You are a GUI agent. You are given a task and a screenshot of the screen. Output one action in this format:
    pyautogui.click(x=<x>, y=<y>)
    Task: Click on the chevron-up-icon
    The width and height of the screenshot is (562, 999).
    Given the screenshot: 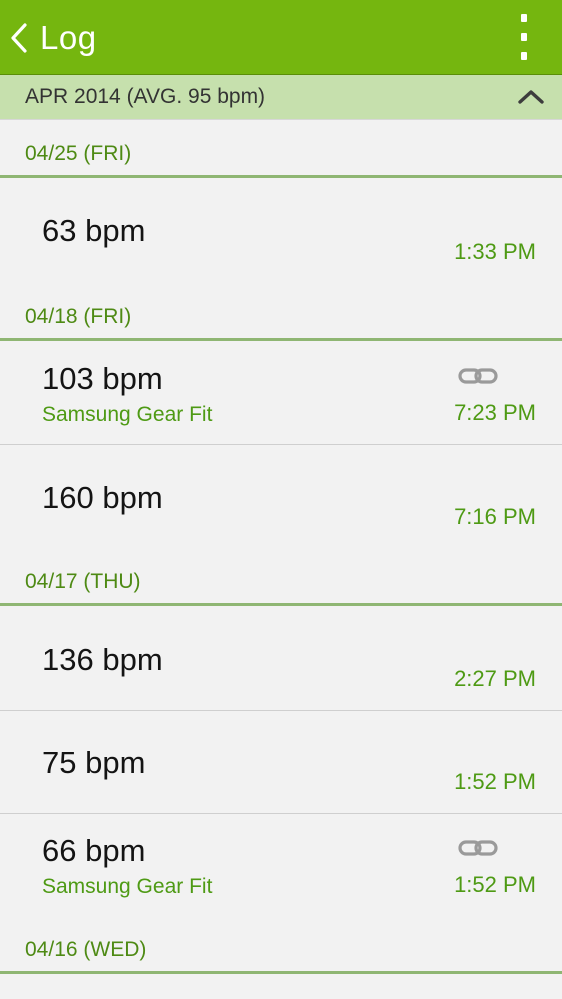 What is the action you would take?
    pyautogui.click(x=531, y=96)
    